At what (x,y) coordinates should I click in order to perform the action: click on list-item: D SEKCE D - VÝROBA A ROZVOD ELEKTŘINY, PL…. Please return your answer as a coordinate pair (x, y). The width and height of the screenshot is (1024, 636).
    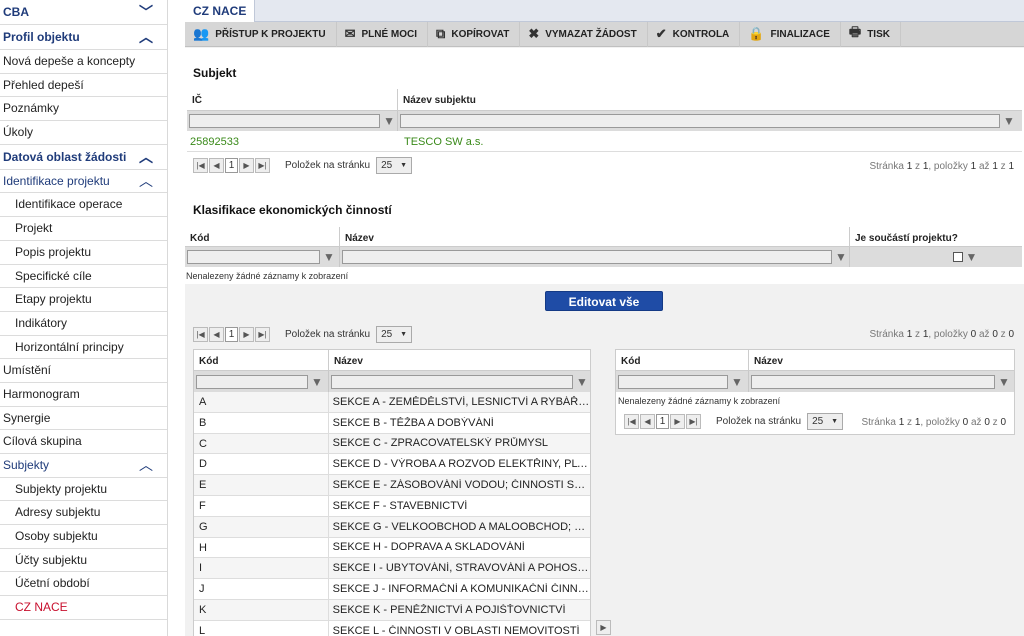
    Looking at the image, I should click on (392, 465).